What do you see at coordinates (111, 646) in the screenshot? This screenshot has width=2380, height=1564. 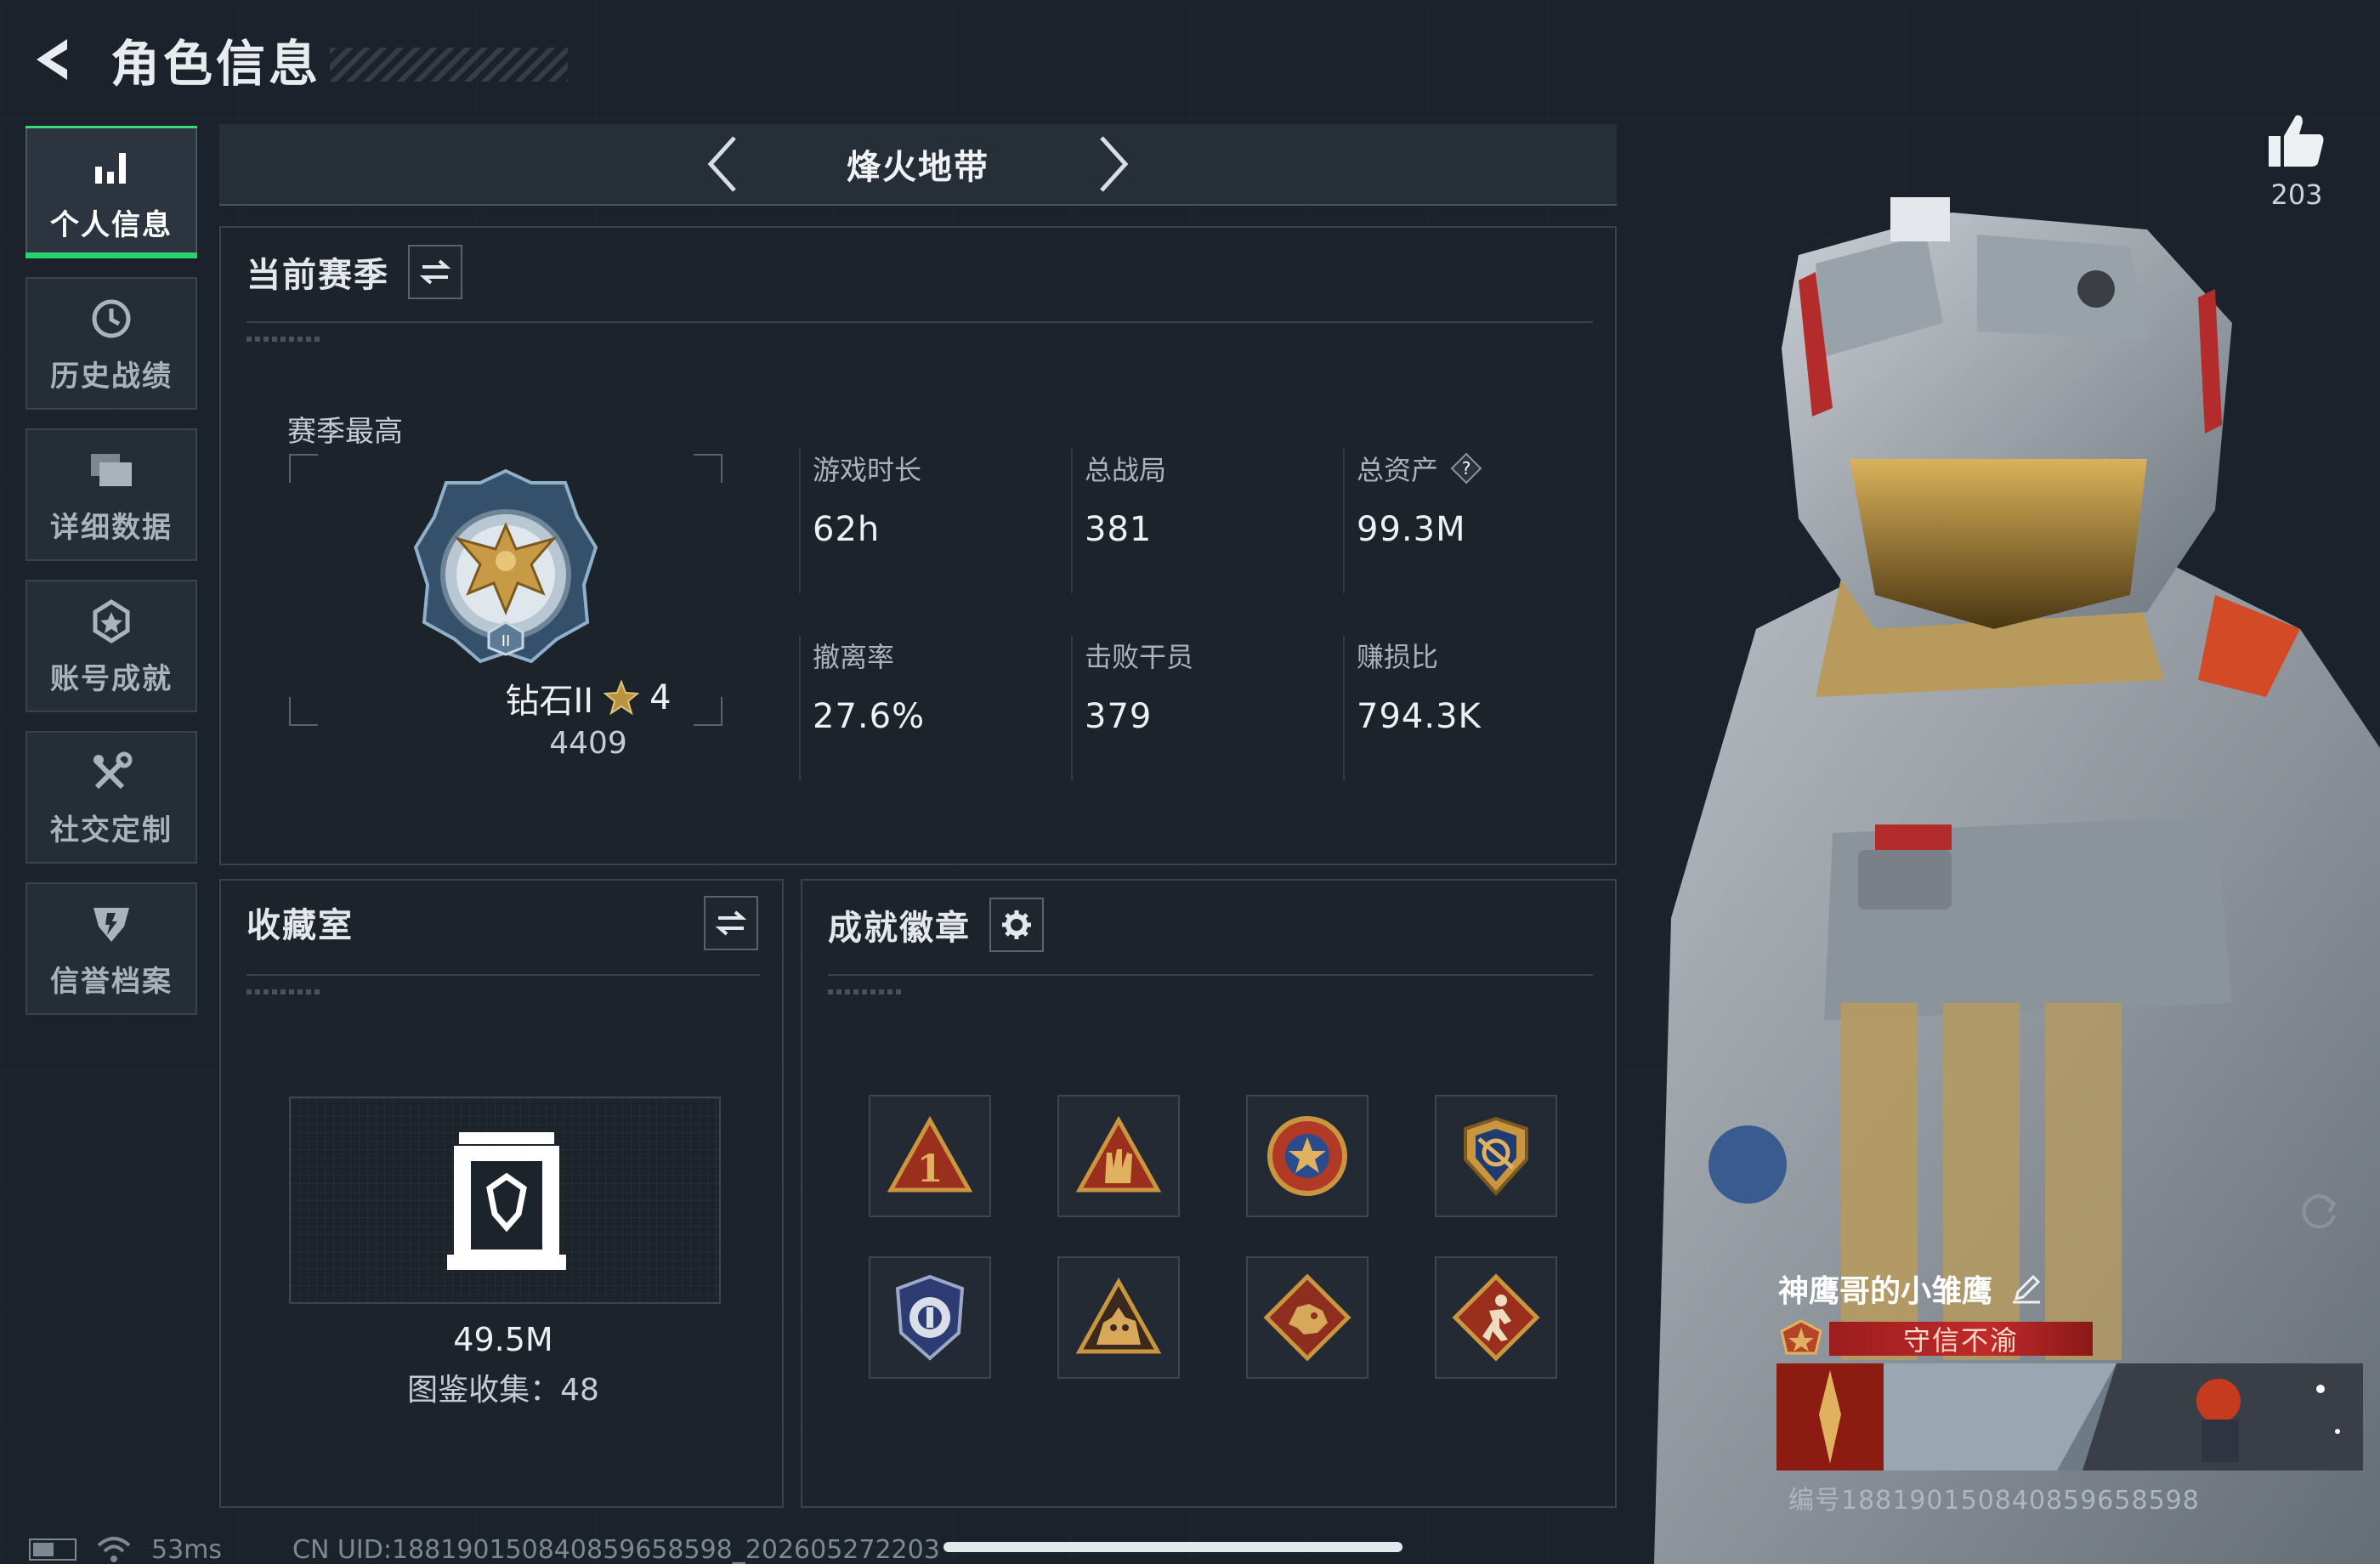 I see `sidebar-item-achievements: 账号成就` at bounding box center [111, 646].